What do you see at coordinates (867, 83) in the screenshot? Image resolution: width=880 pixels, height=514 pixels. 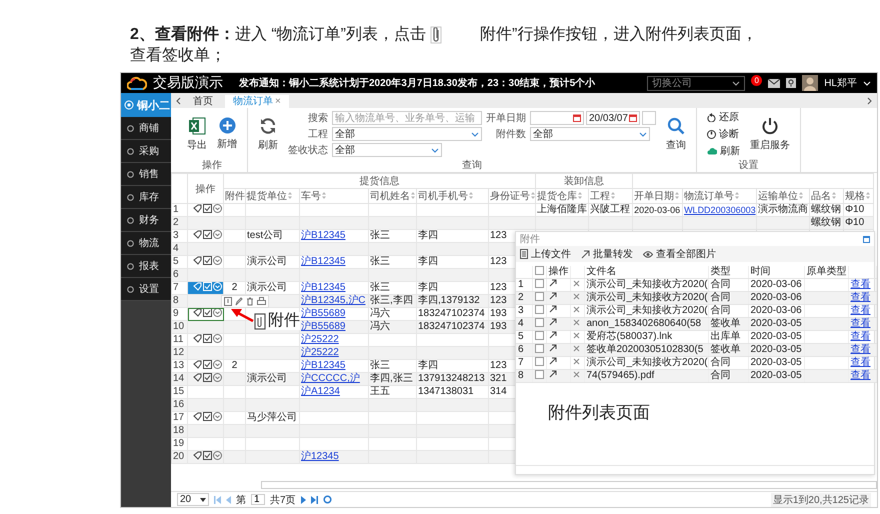 I see `caret-icon` at bounding box center [867, 83].